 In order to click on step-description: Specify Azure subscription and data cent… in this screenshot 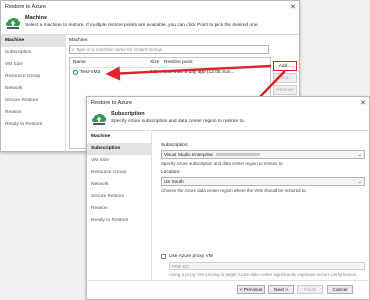, I will do `click(178, 121)`.